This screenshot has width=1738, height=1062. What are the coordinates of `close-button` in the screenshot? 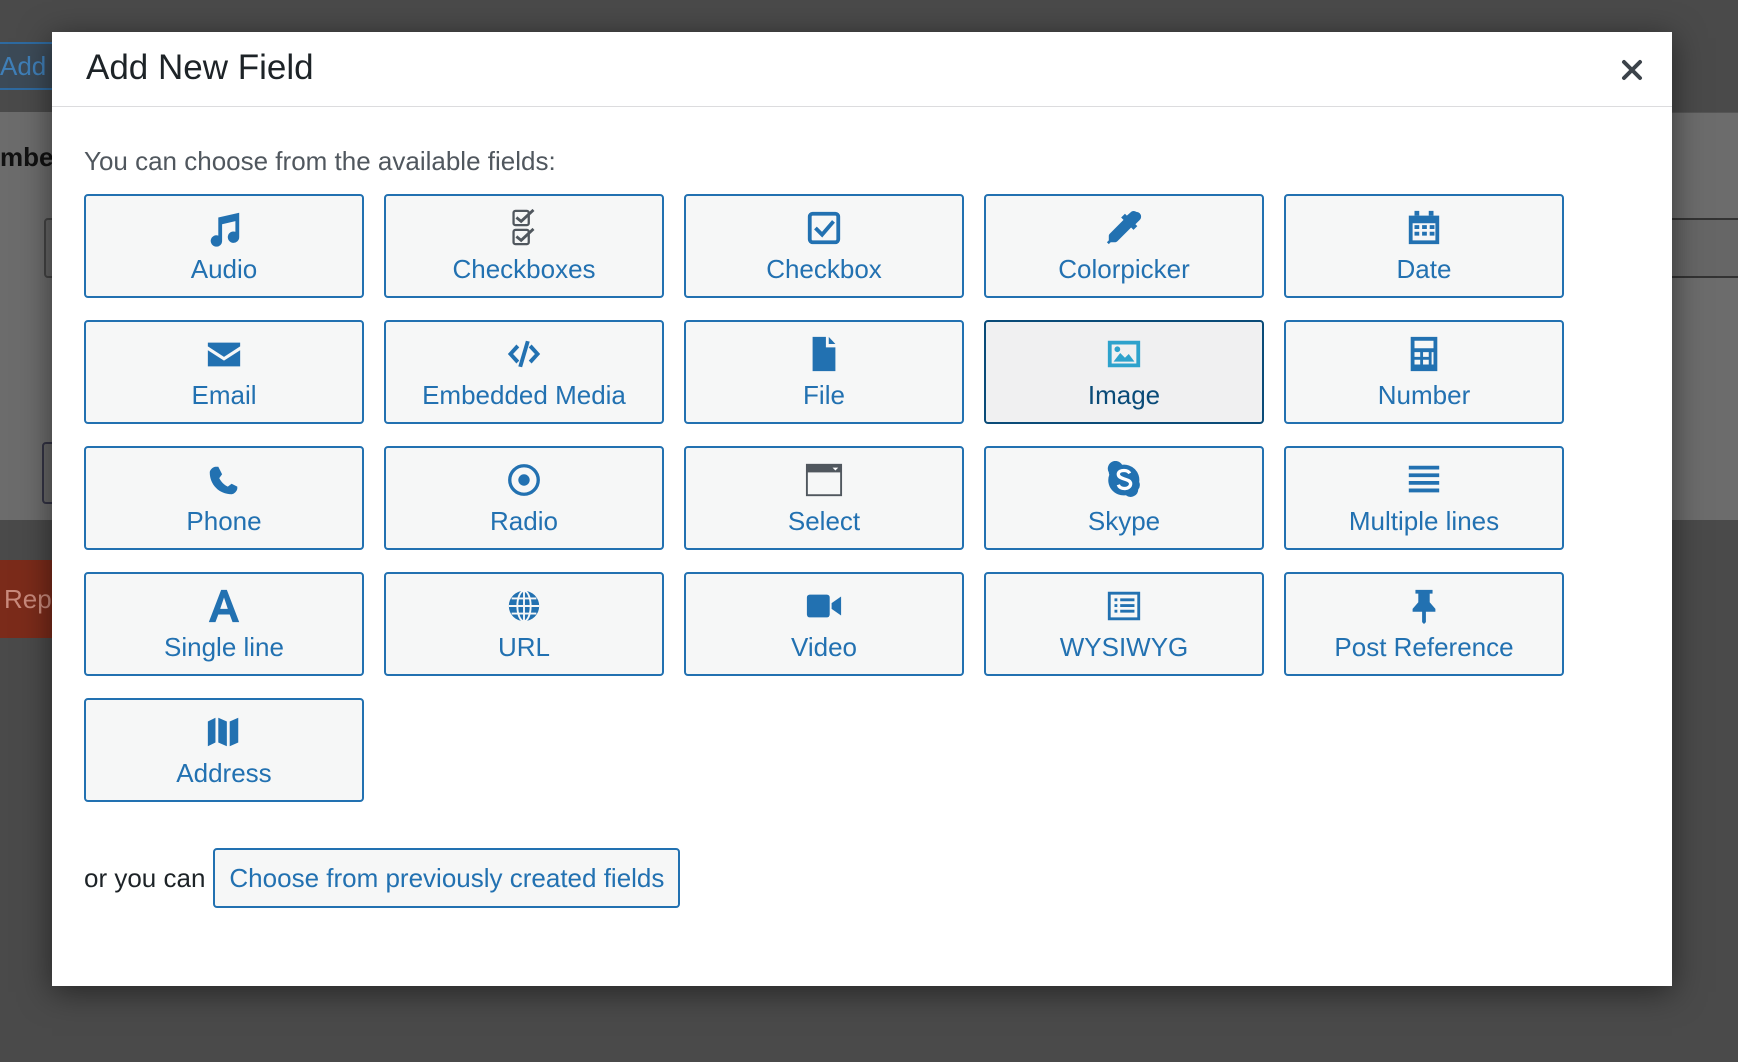 It's located at (1632, 70).